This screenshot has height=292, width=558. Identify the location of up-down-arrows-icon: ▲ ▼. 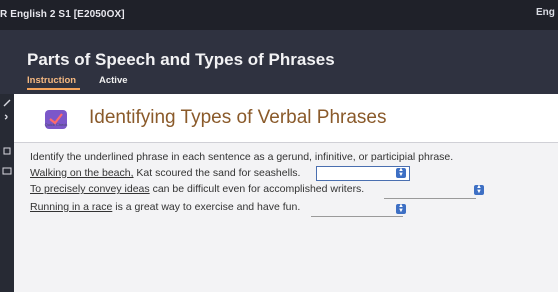
(401, 172).